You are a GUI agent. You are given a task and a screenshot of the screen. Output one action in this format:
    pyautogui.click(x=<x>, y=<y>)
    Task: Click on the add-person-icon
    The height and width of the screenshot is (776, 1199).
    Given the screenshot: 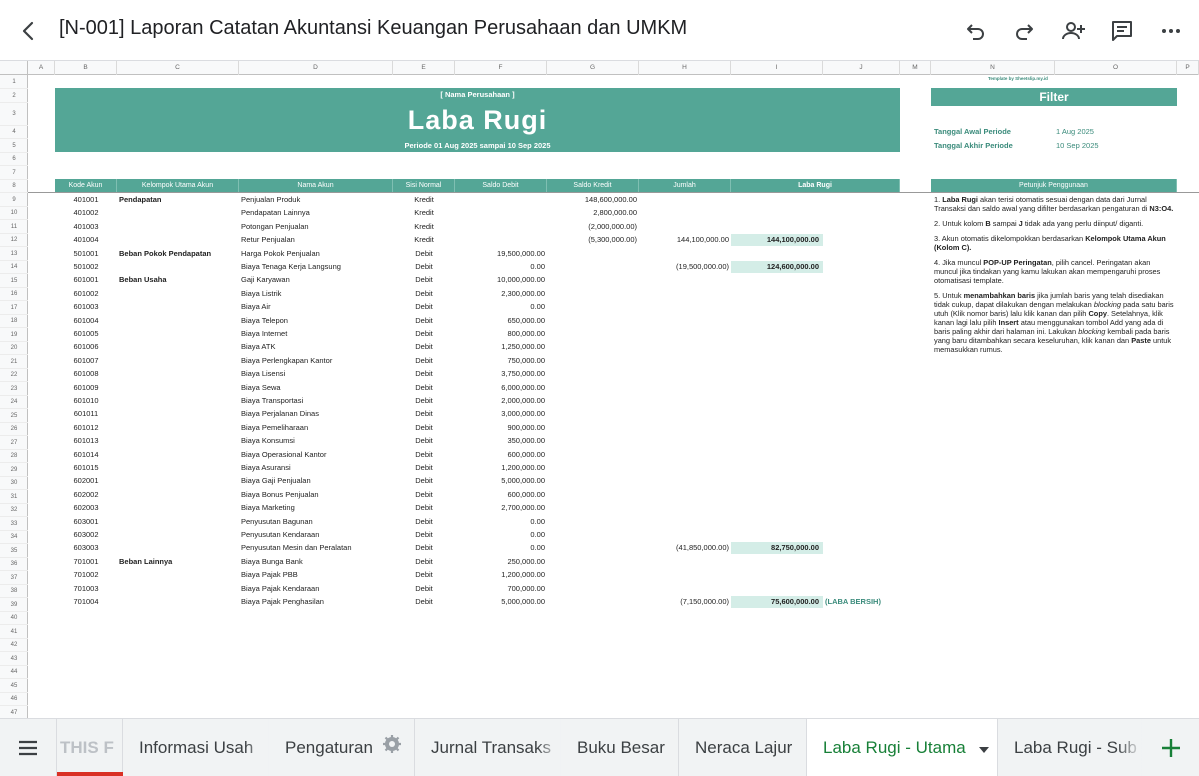 What is the action you would take?
    pyautogui.click(x=1073, y=31)
    